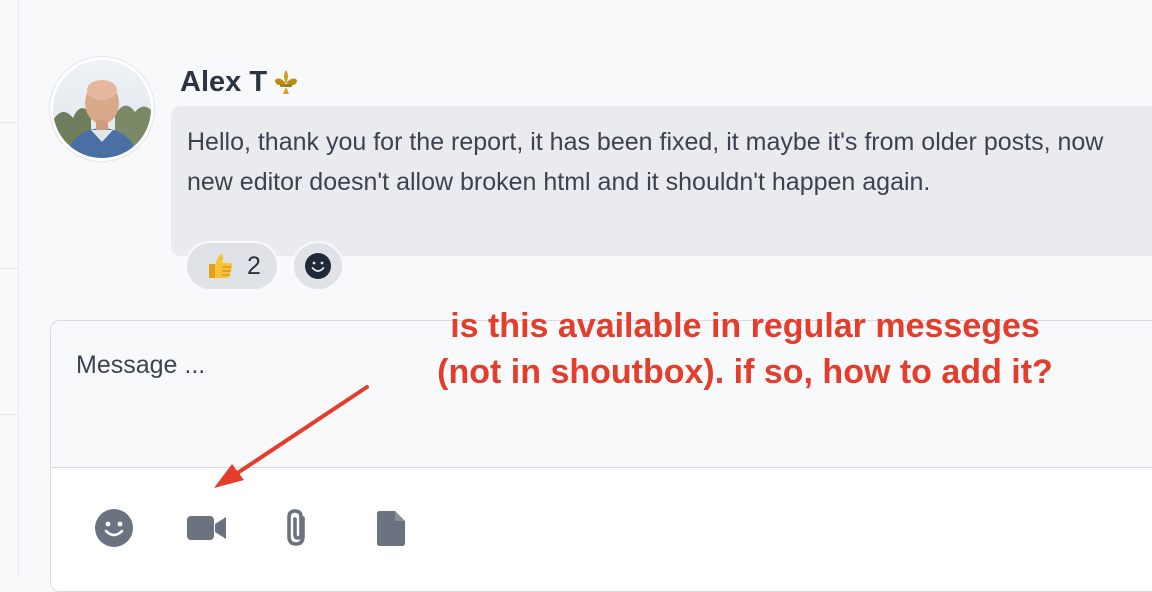 The image size is (1152, 592). What do you see at coordinates (286, 82) in the screenshot?
I see `fleur-de-lis-icon` at bounding box center [286, 82].